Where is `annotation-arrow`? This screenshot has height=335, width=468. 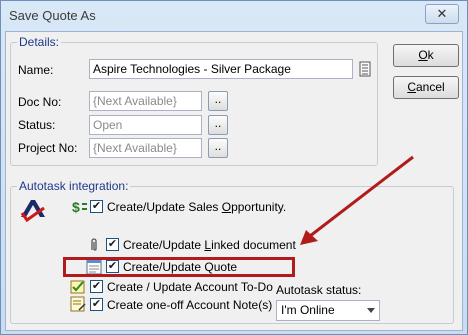 annotation-arrow is located at coordinates (357, 200).